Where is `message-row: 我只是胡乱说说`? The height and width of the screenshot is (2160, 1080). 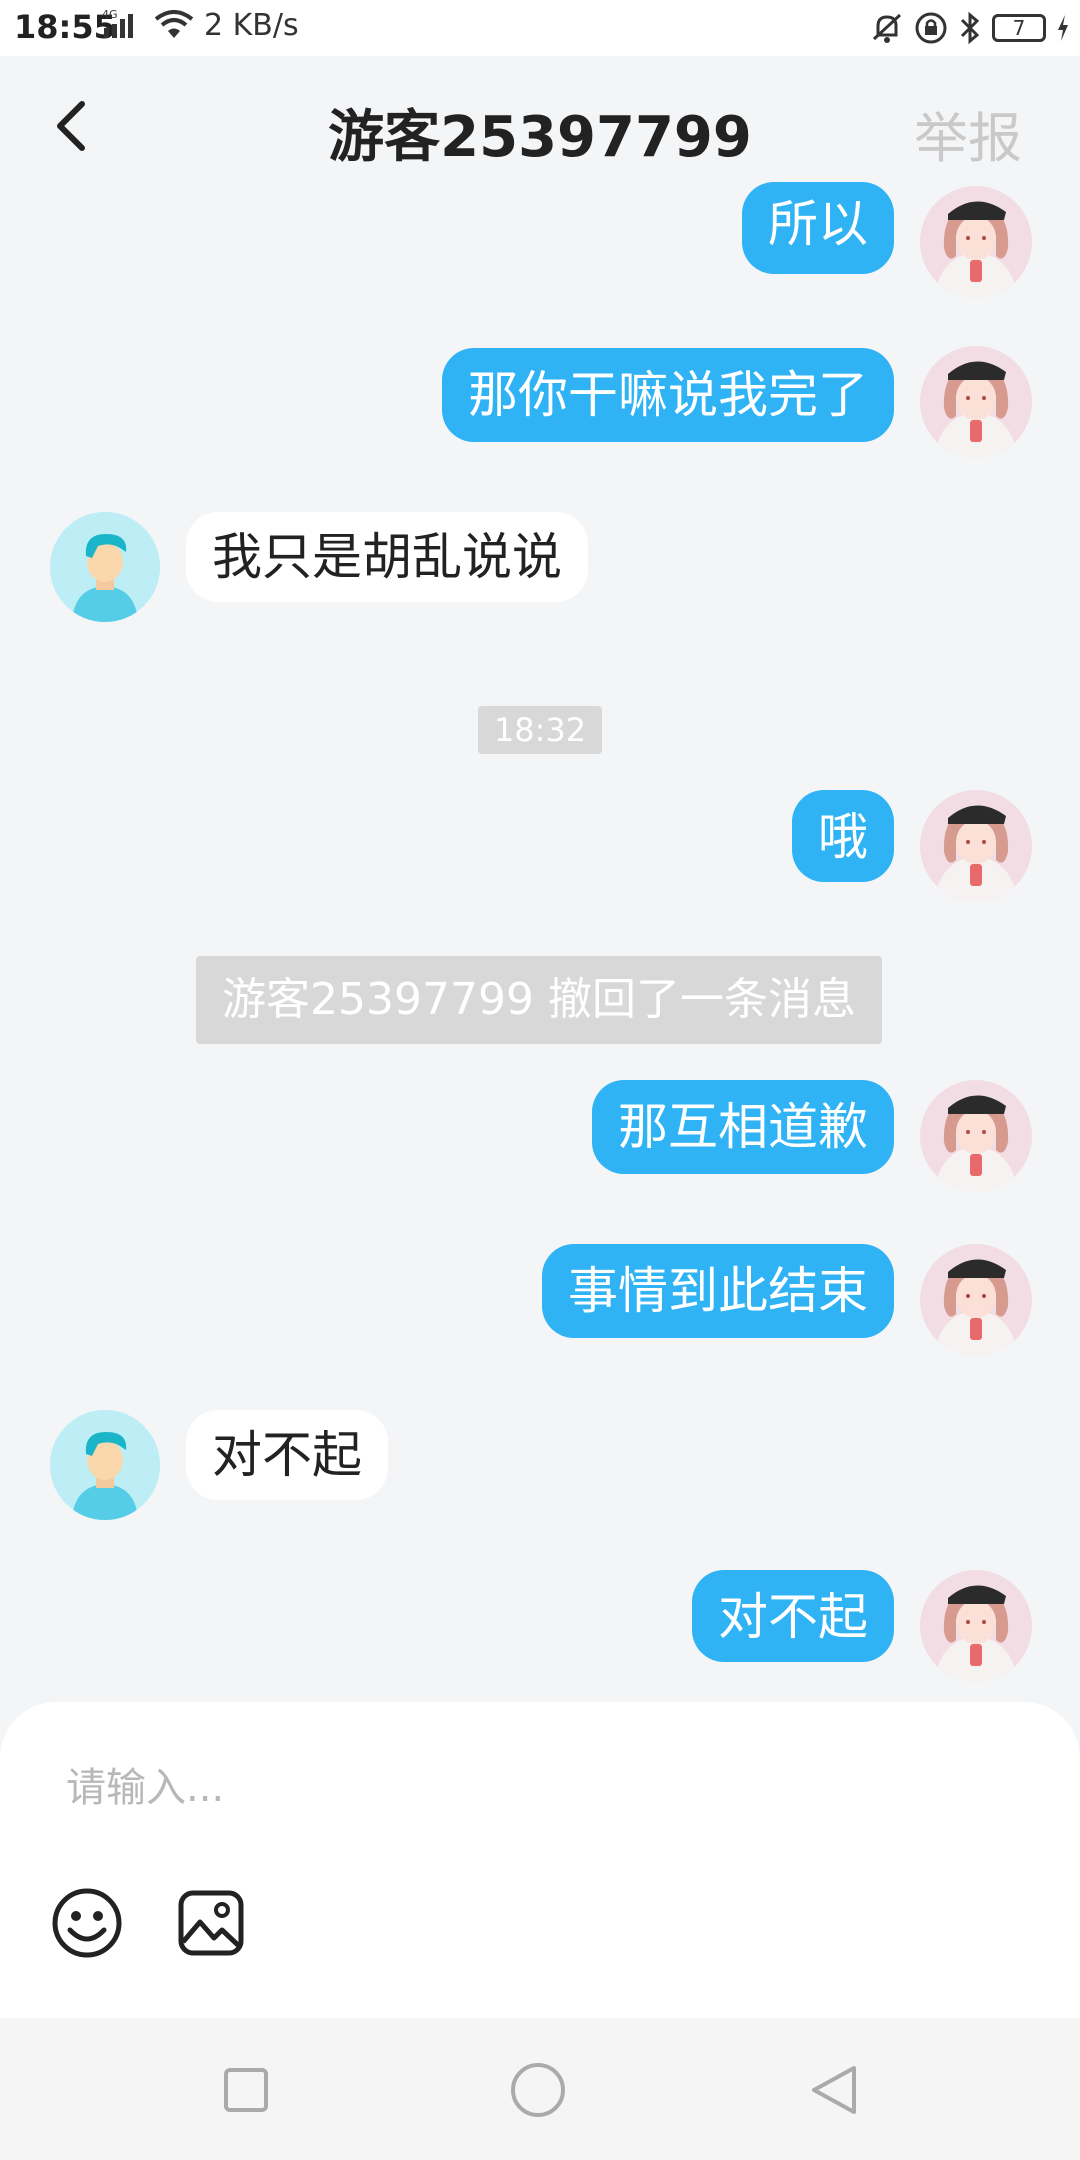 message-row: 我只是胡乱说说 is located at coordinates (540, 570).